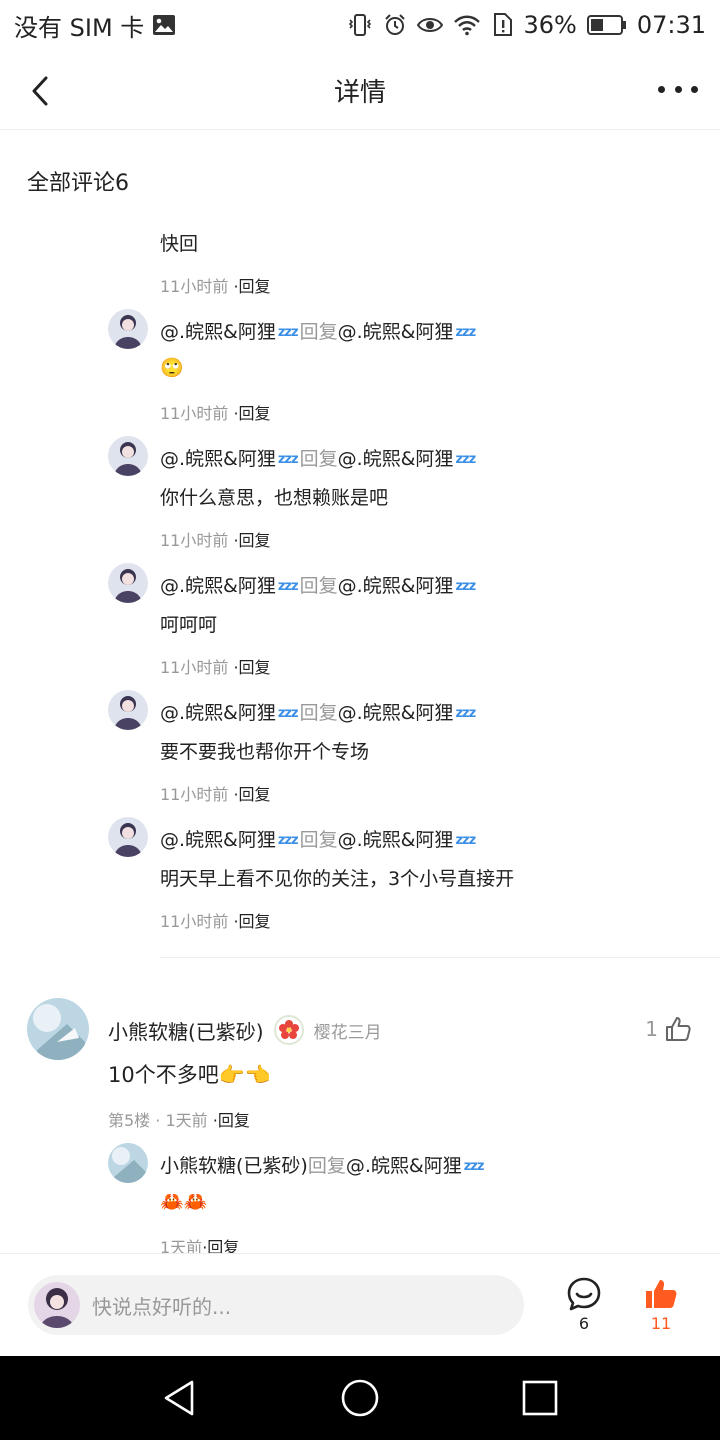 The height and width of the screenshot is (1440, 720). What do you see at coordinates (408, 267) in the screenshot?
I see `reply-item: 快回 11小时前 ·回复` at bounding box center [408, 267].